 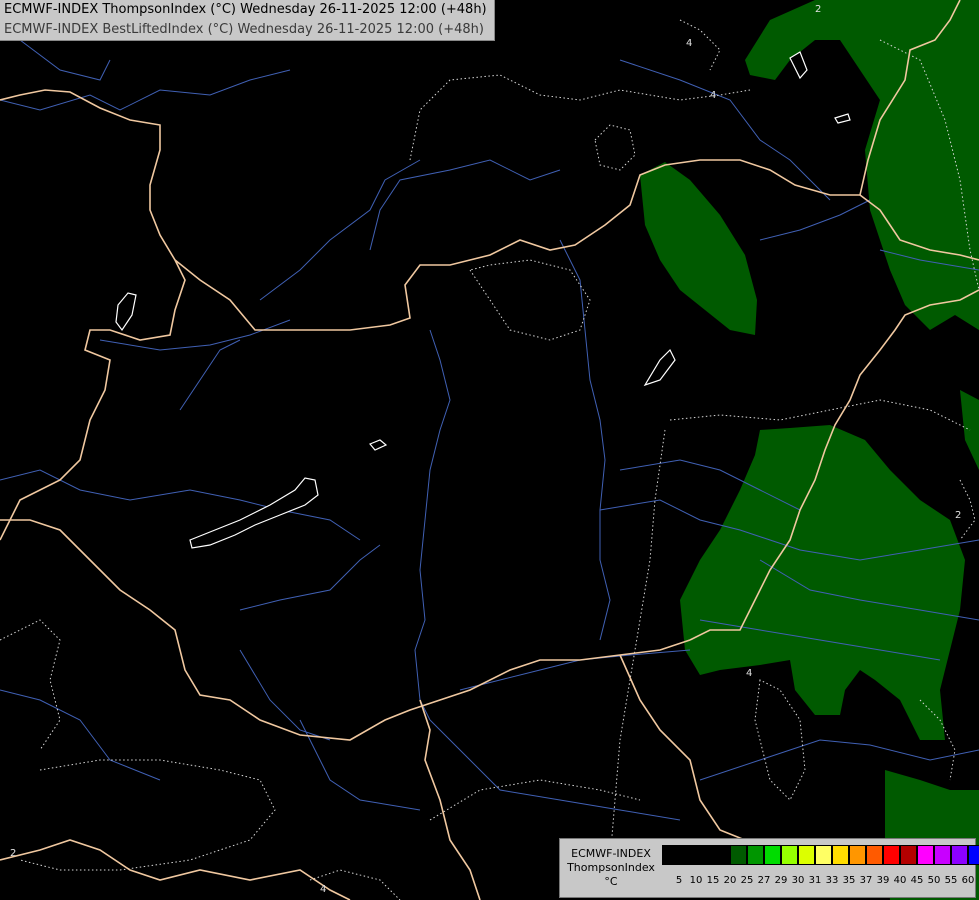 I want to click on legend-tick-label: 39, so click(x=883, y=880).